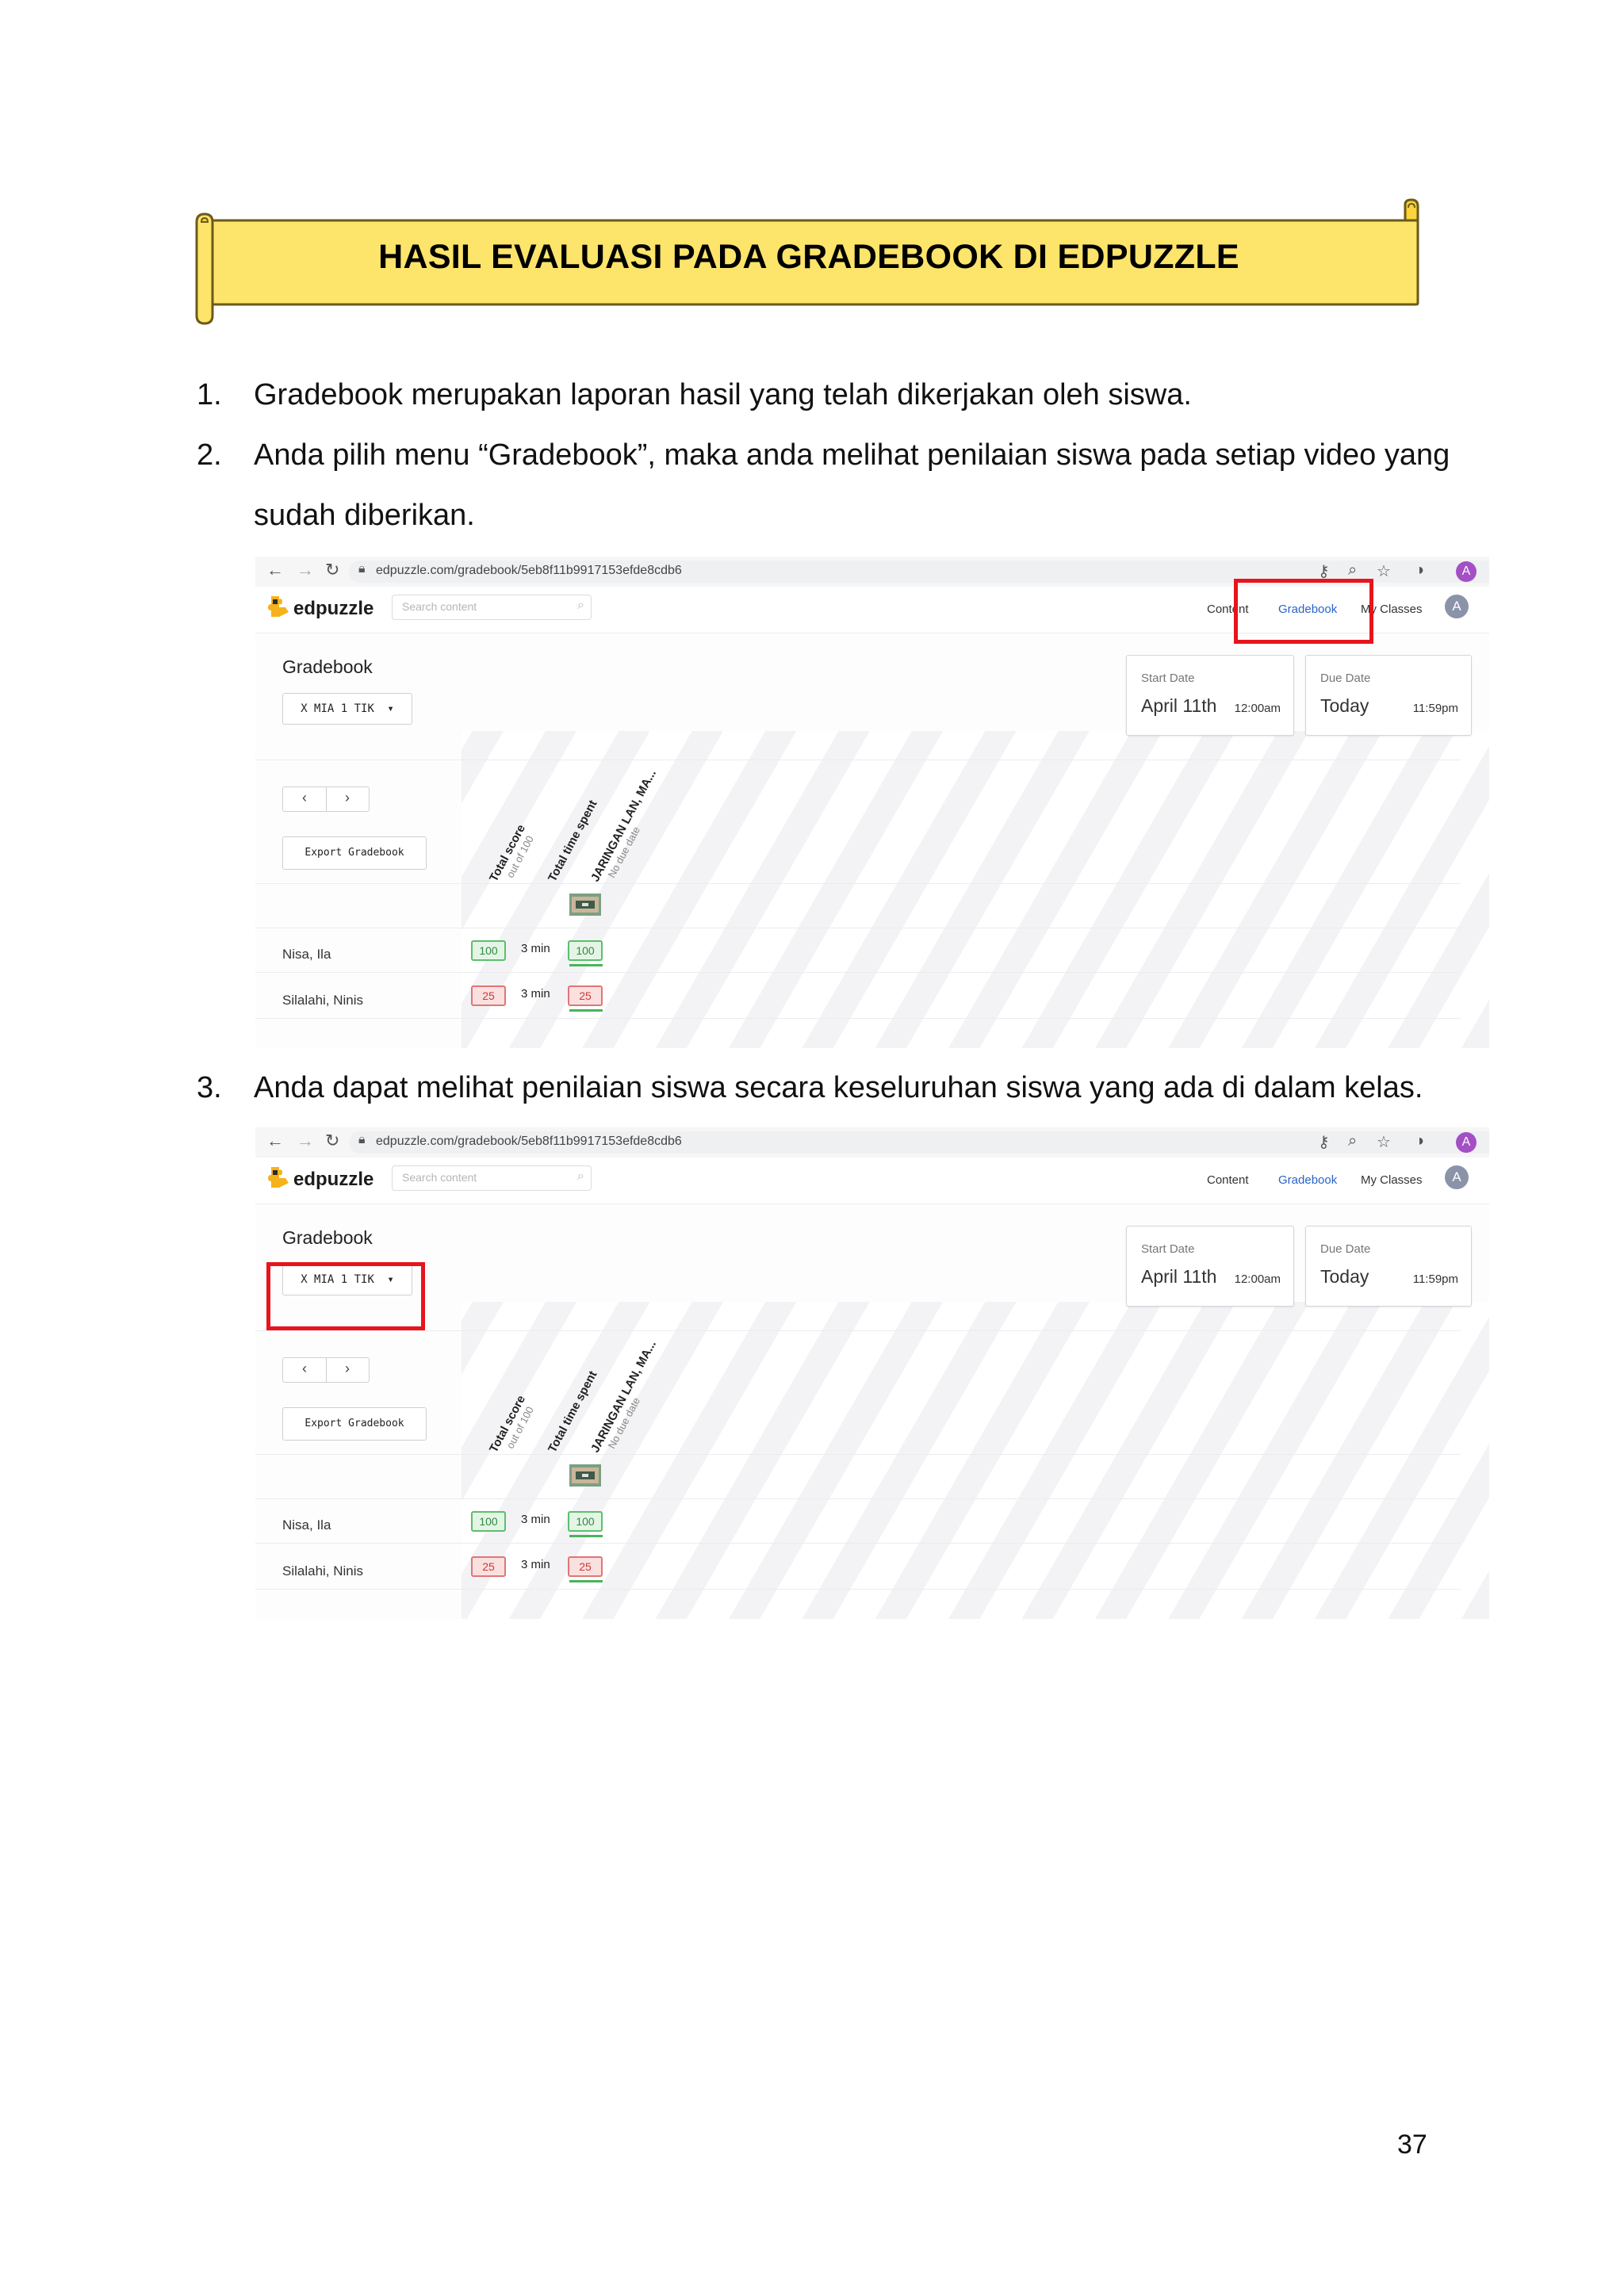  Describe the element at coordinates (390, 709) in the screenshot. I see `chevron-down-icon: ▾` at that location.